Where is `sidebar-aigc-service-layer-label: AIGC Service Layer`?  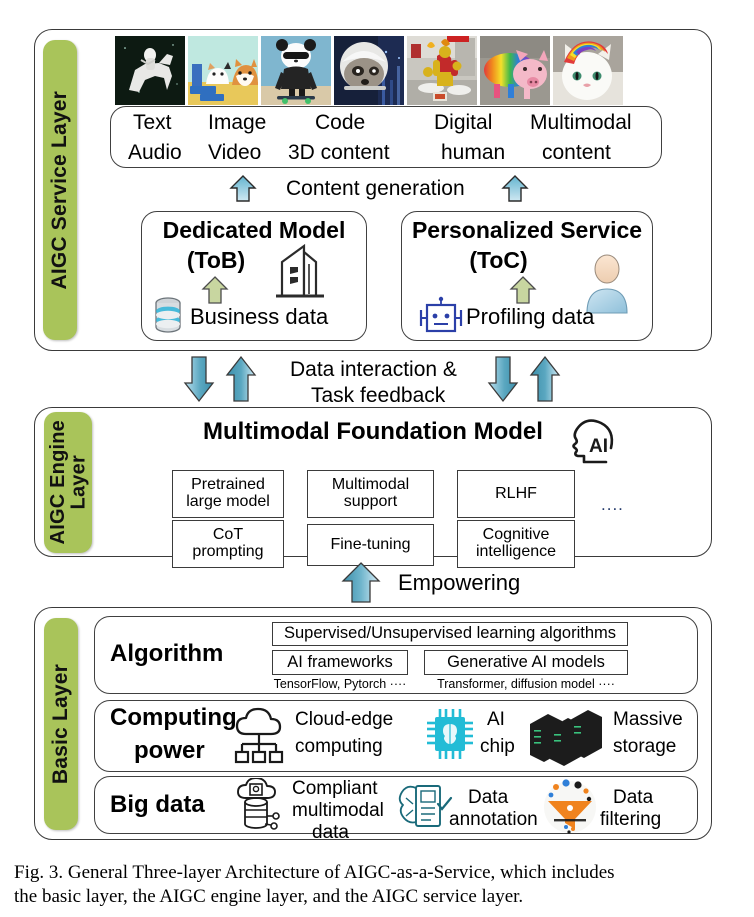 sidebar-aigc-service-layer-label: AIGC Service Layer is located at coordinates (60, 190).